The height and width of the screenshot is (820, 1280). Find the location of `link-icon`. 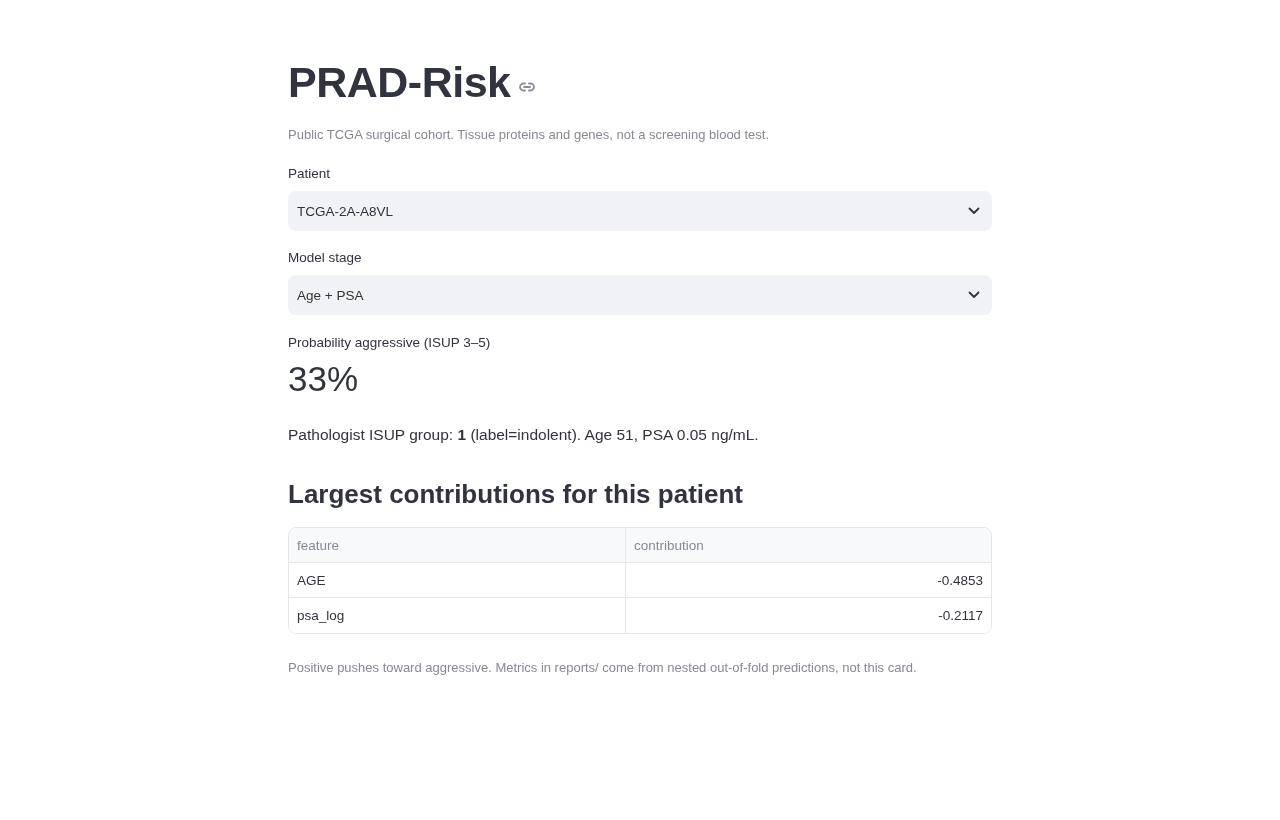

link-icon is located at coordinates (526, 86).